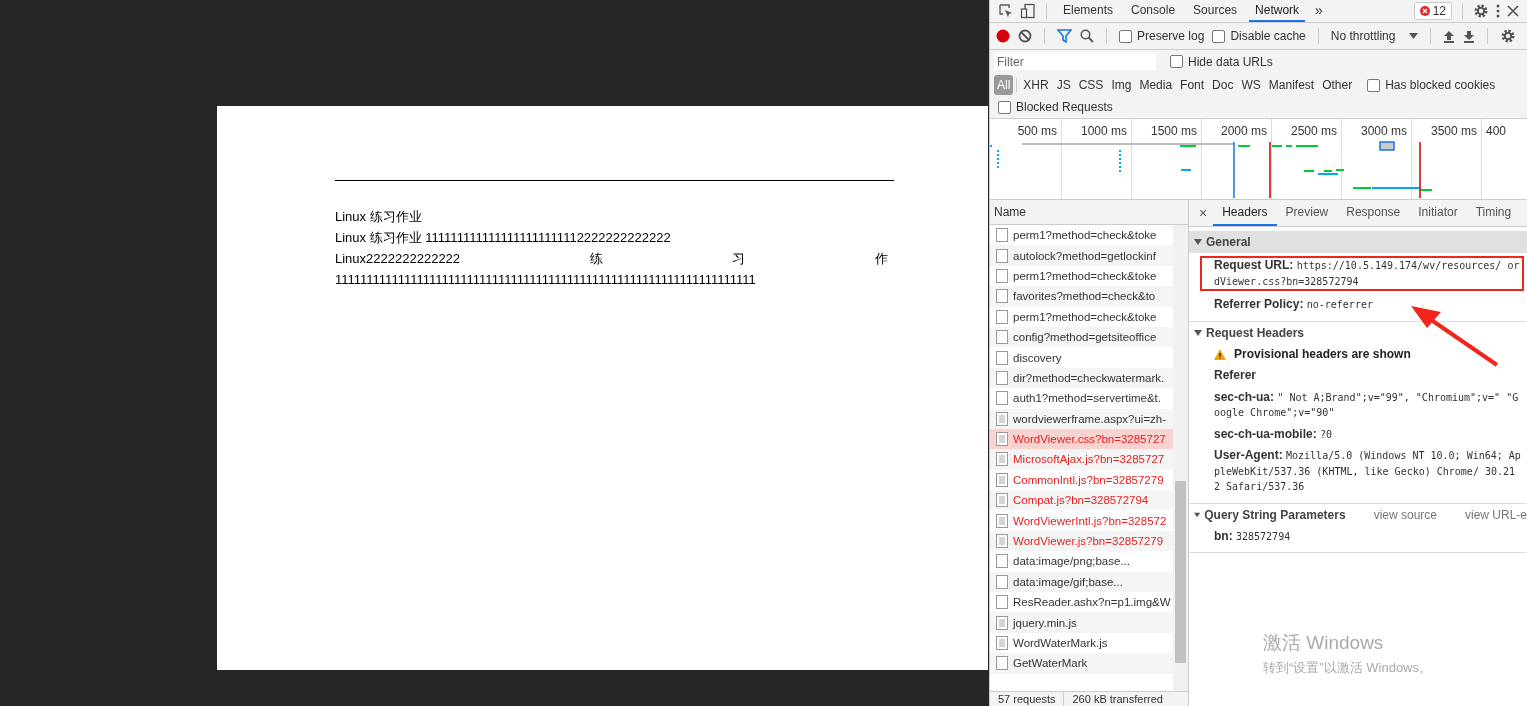  Describe the element at coordinates (1337, 85) in the screenshot. I see `type-filter-button: Other` at that location.